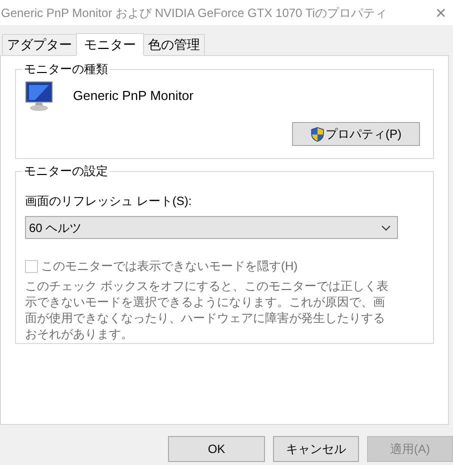 The image size is (453, 465). Describe the element at coordinates (39, 44) in the screenshot. I see `tab: アダプター` at that location.